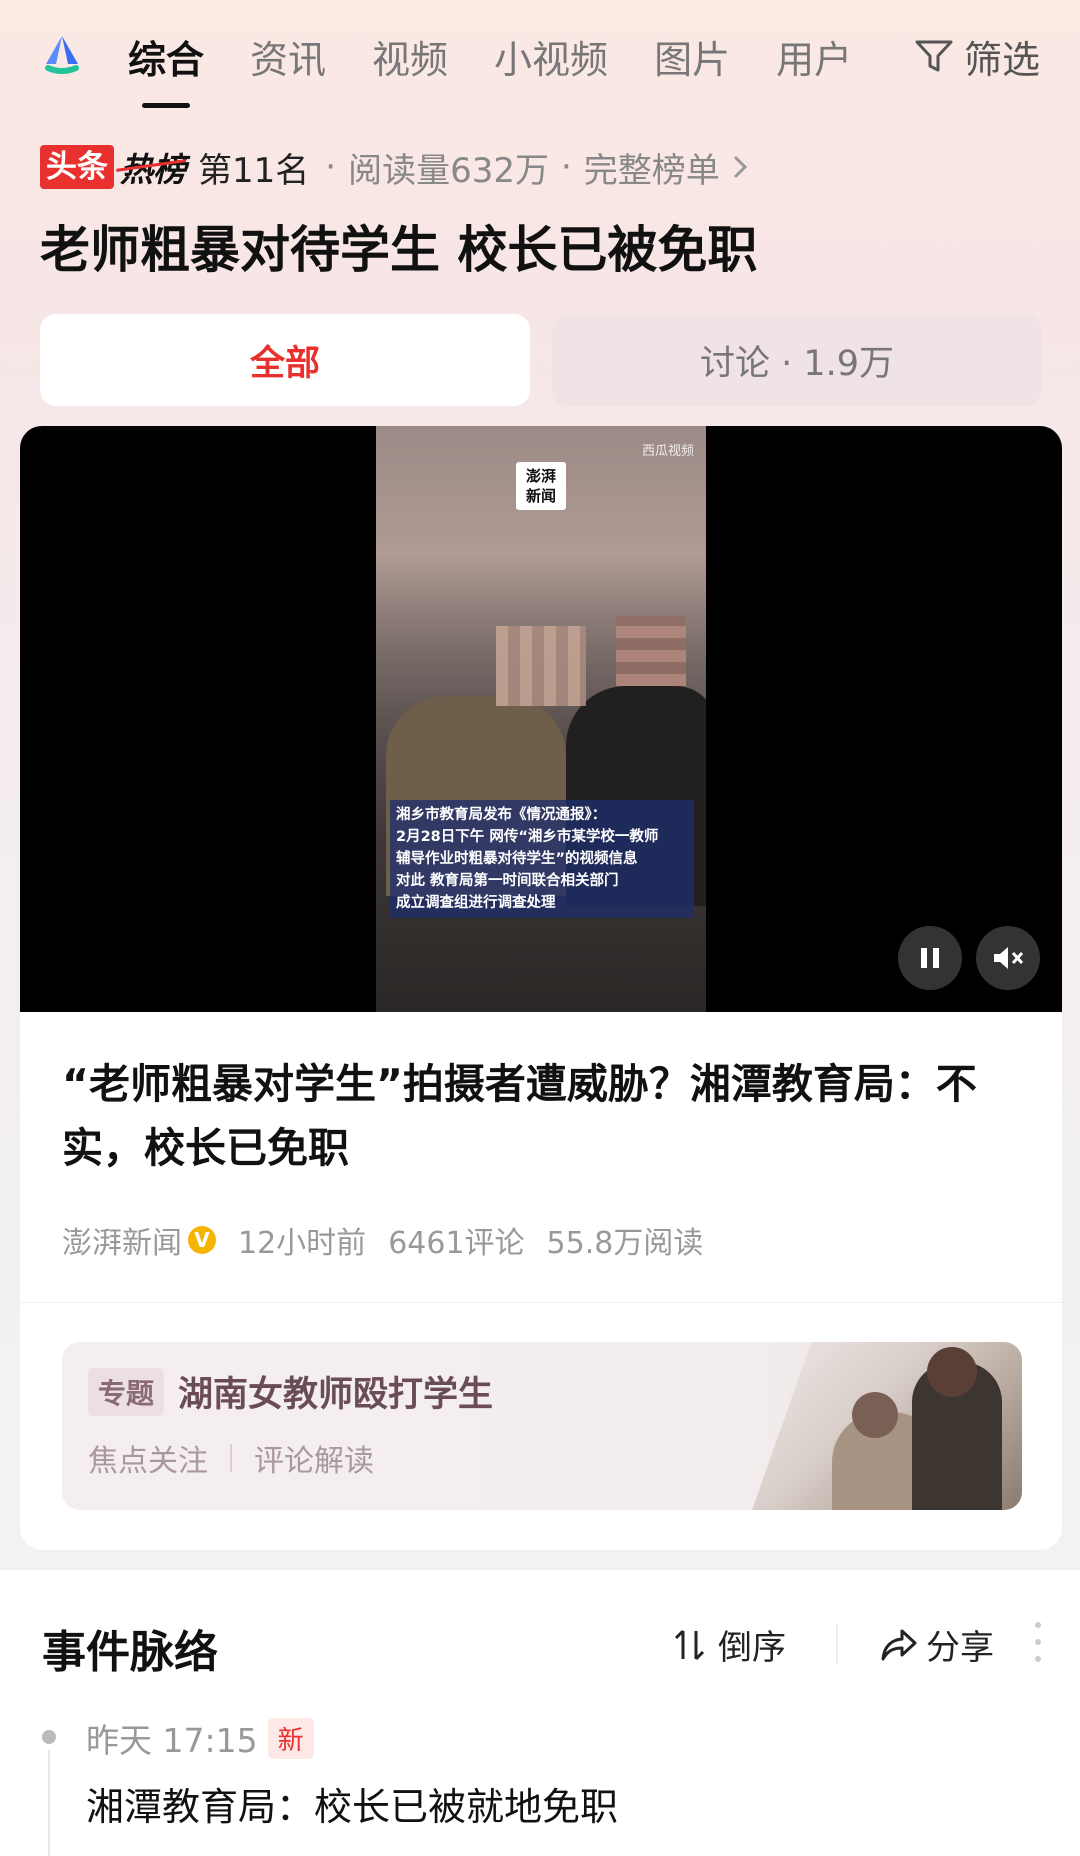 This screenshot has height=1856, width=1080. What do you see at coordinates (77, 167) in the screenshot?
I see `toutiao-badge: 头条` at bounding box center [77, 167].